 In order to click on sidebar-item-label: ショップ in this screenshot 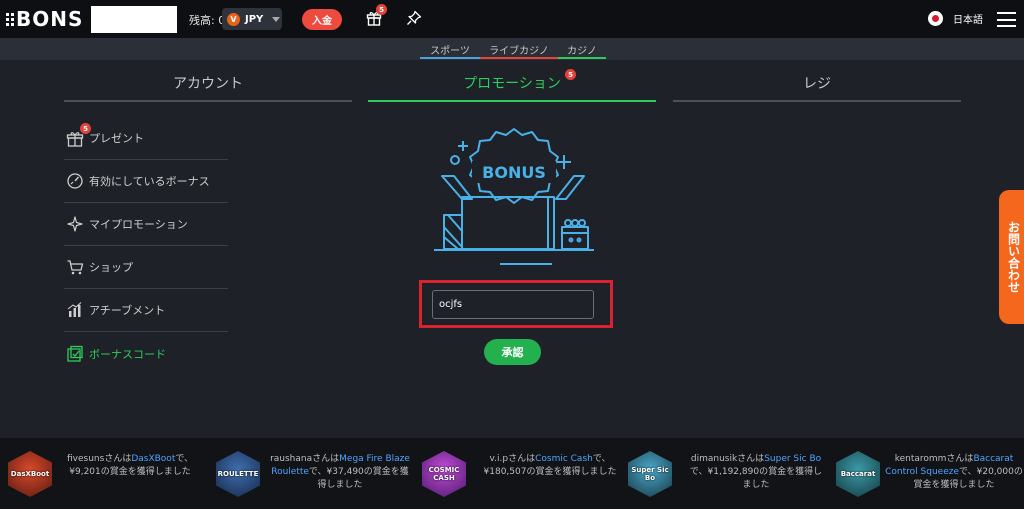, I will do `click(111, 267)`.